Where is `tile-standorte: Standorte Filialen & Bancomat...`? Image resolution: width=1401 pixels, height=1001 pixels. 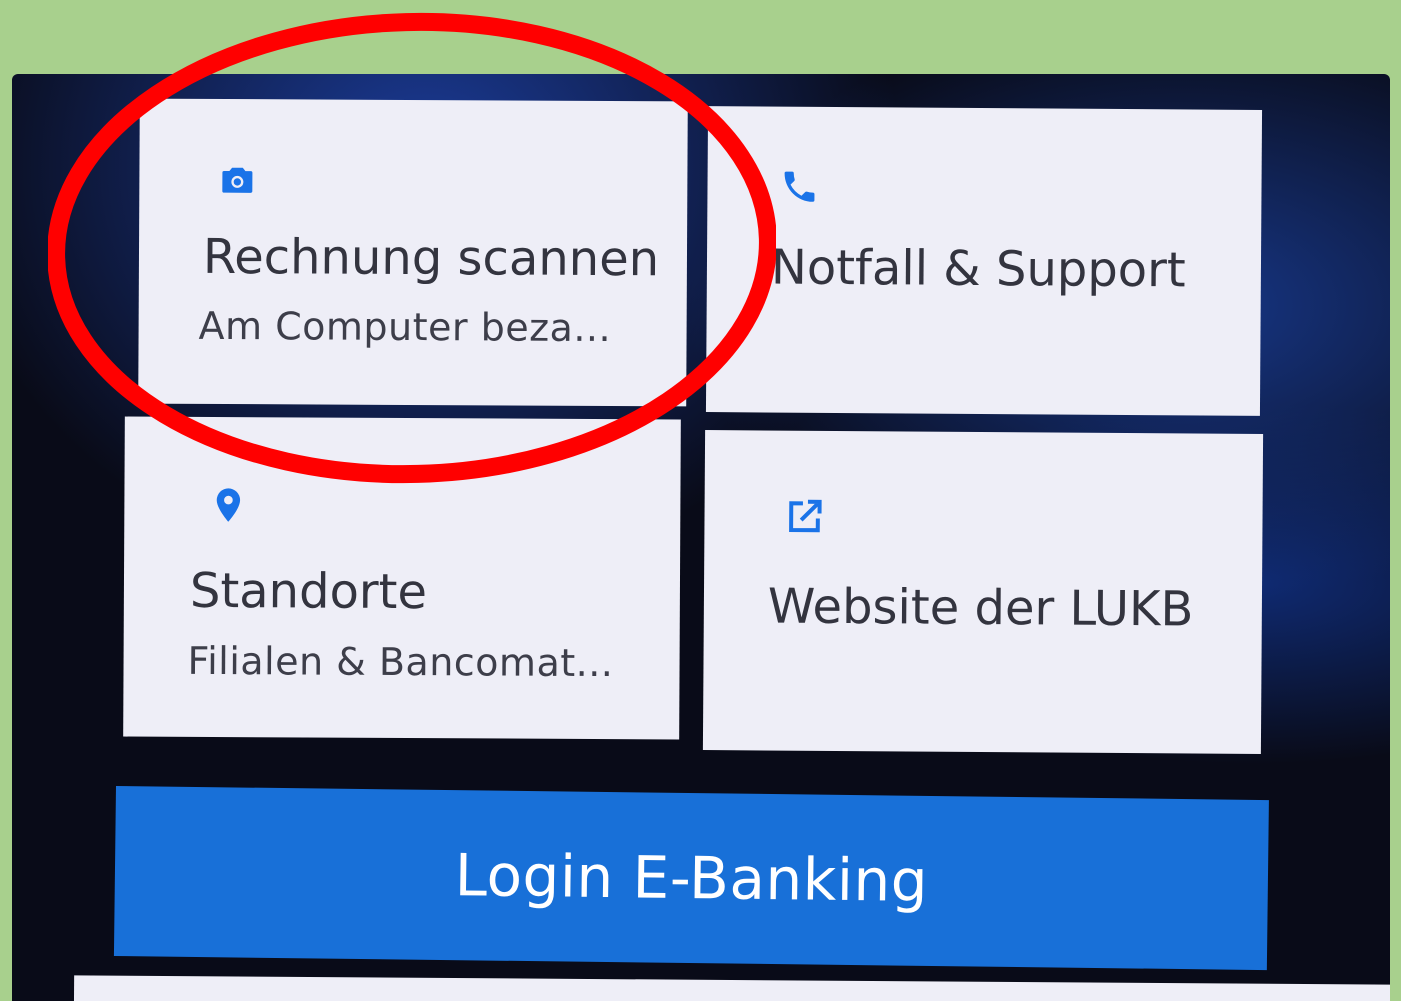
tile-standorte: Standorte Filialen & Bancomat... is located at coordinates (402, 578).